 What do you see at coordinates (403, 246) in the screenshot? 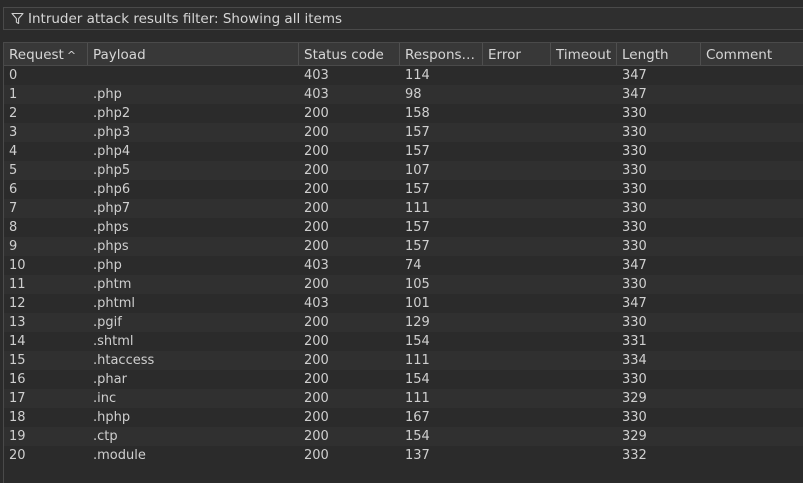
I see `table-row: 9 .phps 200 157 330` at bounding box center [403, 246].